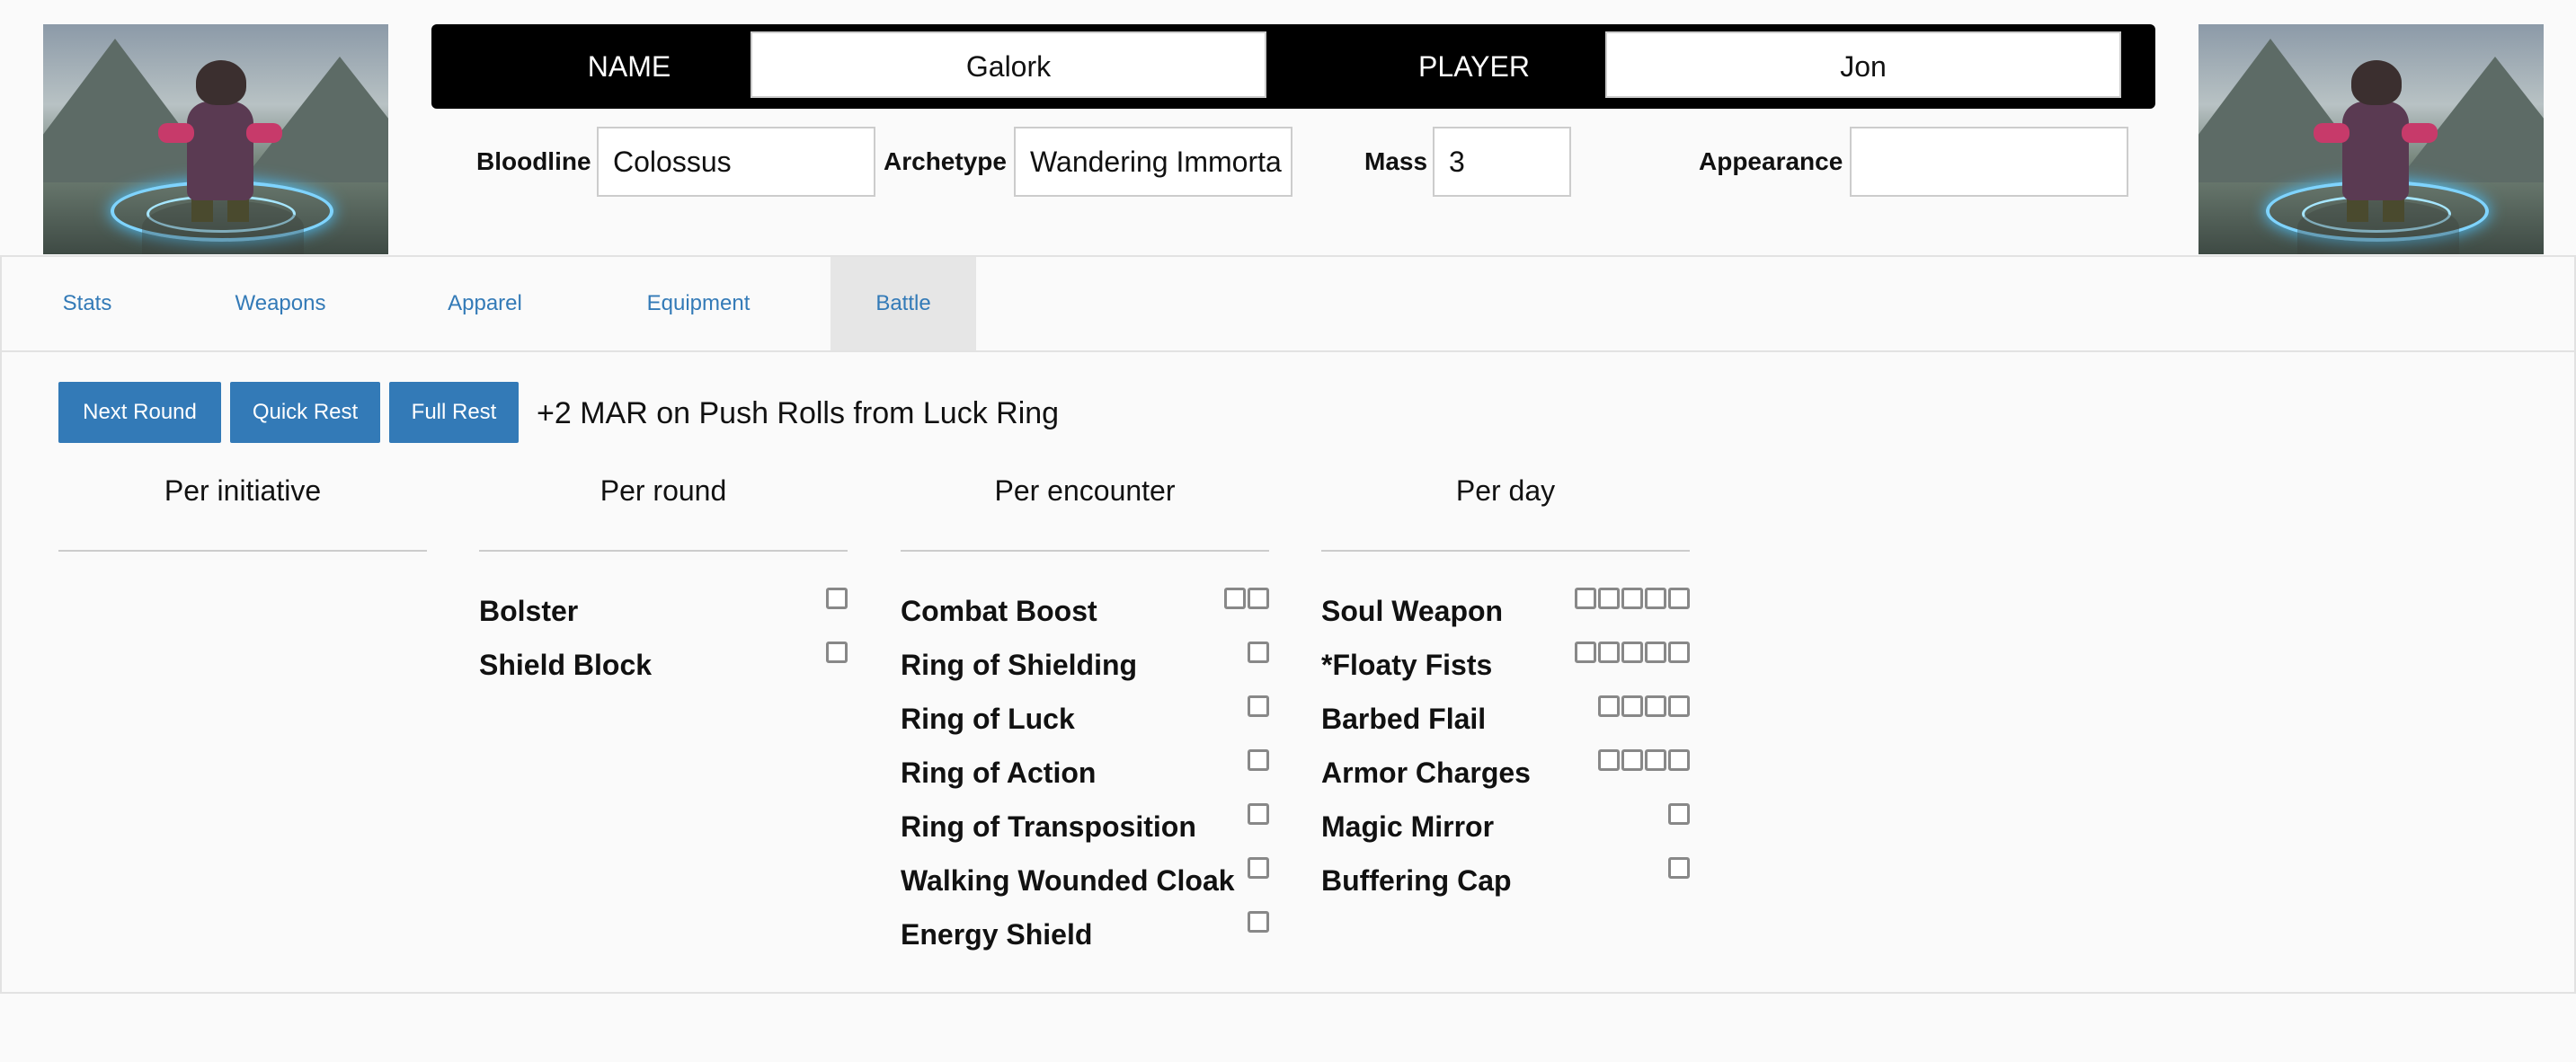 This screenshot has width=2576, height=1062. I want to click on per-encounter-heading: Per encounter, so click(1085, 491).